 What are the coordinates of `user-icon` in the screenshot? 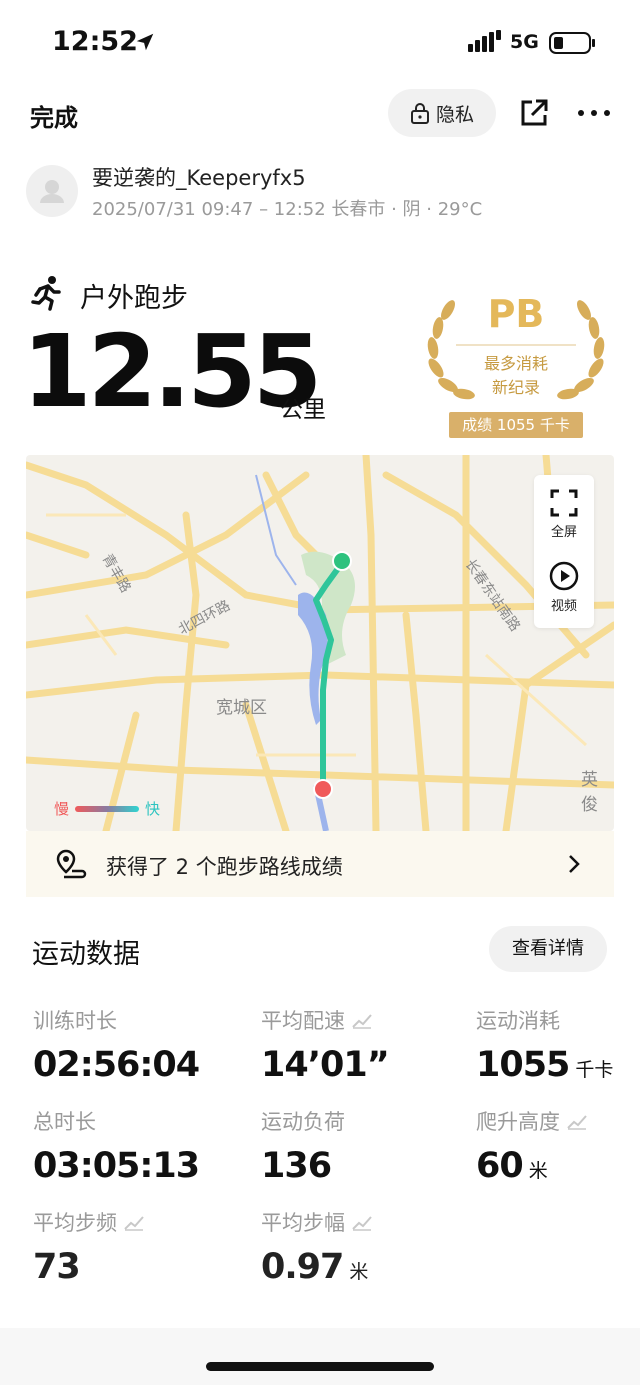 It's located at (52, 191).